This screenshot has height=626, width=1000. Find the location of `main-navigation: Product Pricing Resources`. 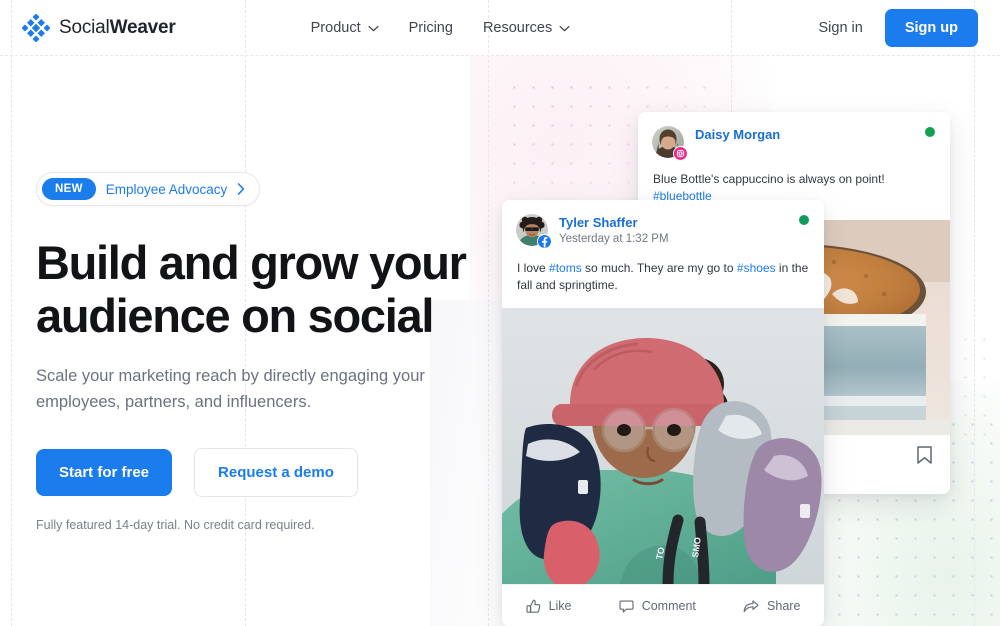

main-navigation: Product Pricing Resources is located at coordinates (441, 28).